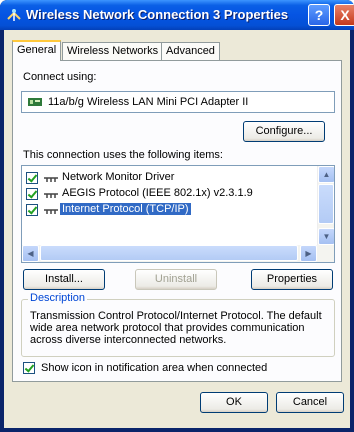 The width and height of the screenshot is (354, 432). I want to click on list-item: Network Monitor Driver, so click(171, 178).